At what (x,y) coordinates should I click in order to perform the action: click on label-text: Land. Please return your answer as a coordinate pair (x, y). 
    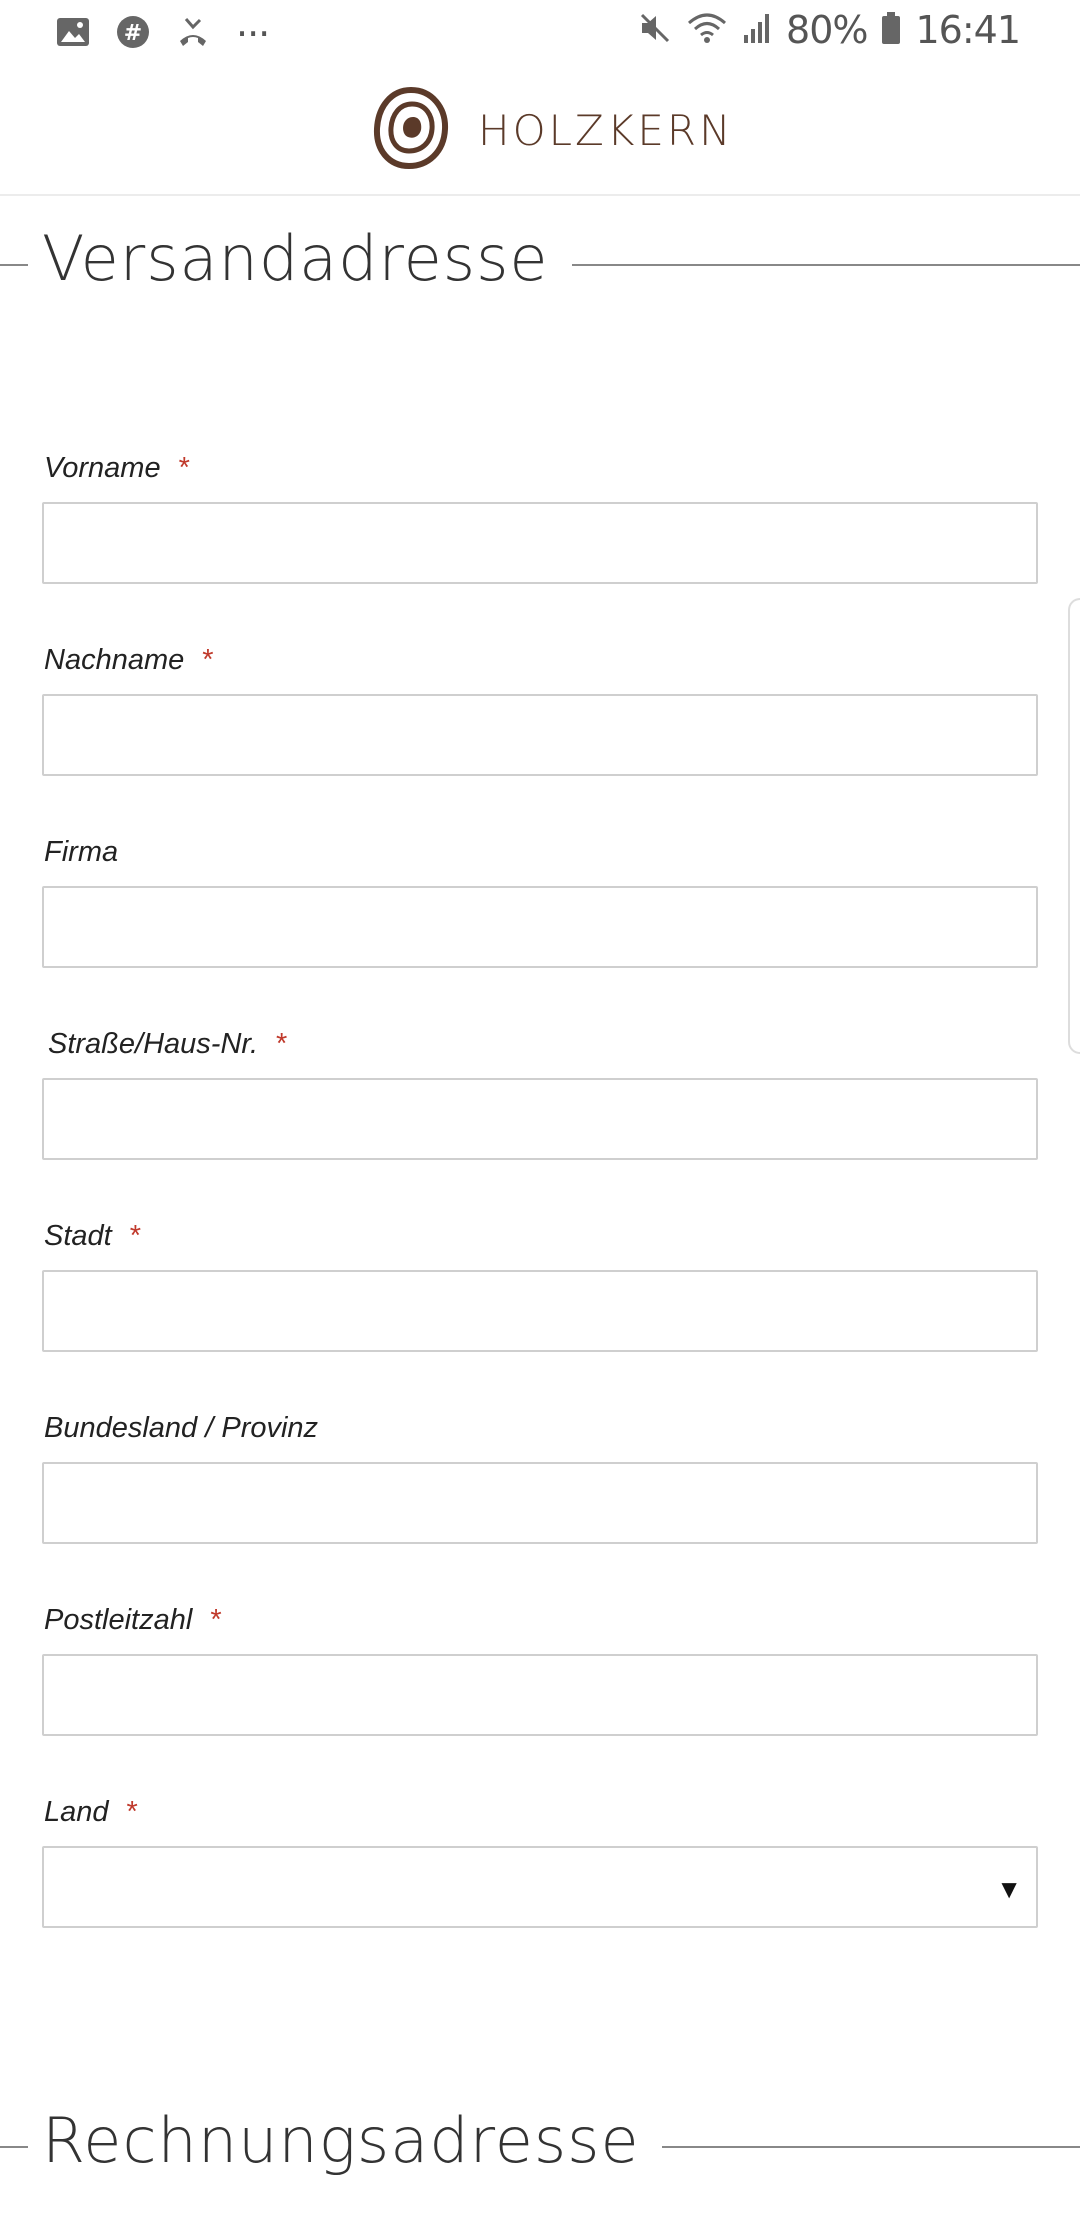
    Looking at the image, I should click on (76, 1812).